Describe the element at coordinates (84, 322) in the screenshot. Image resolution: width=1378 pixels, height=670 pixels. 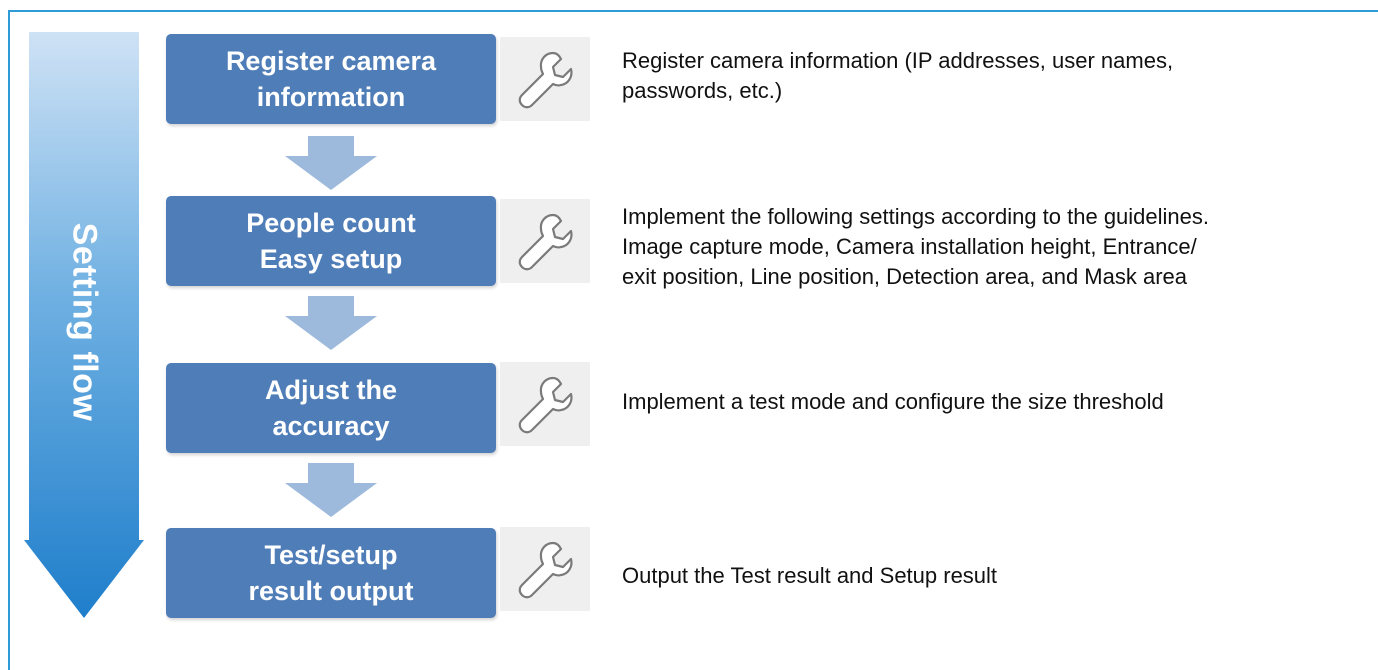
I see `setting-flow-label: Setting flow` at that location.